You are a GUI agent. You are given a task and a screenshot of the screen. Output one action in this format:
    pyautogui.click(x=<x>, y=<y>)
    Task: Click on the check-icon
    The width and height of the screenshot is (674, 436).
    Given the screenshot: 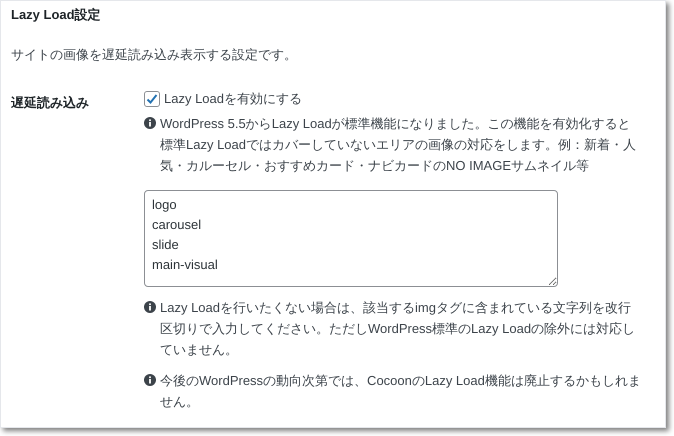 What is the action you would take?
    pyautogui.click(x=152, y=99)
    